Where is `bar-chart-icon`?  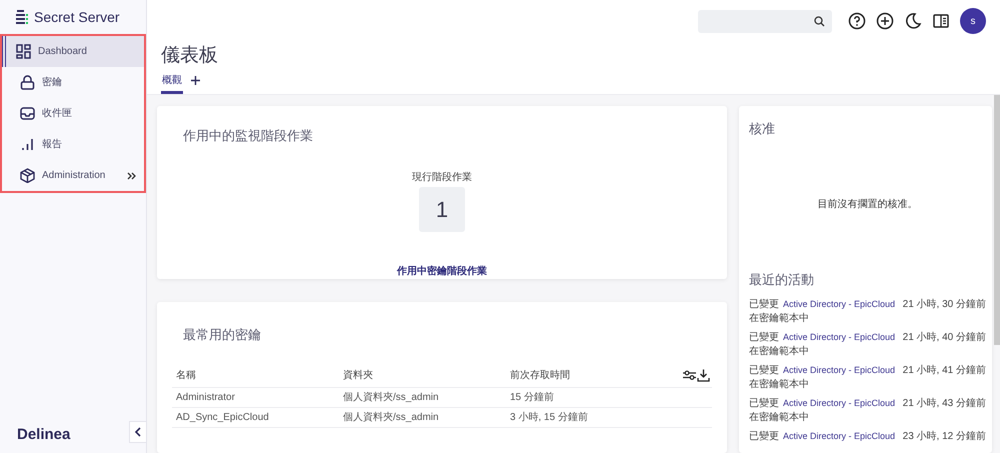
bar-chart-icon is located at coordinates (27, 144).